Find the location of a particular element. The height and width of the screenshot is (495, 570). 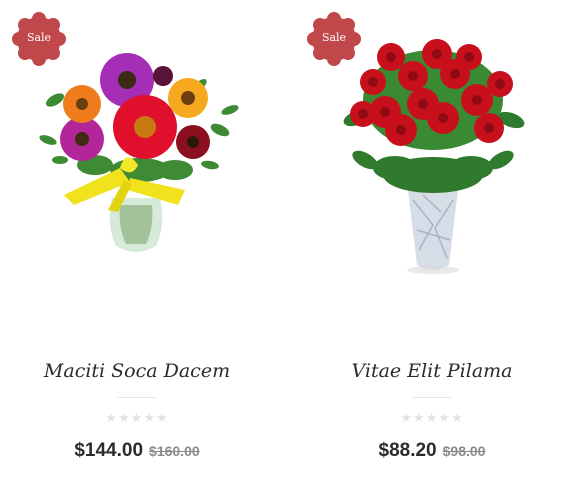

price-row: $144.00 $160.00 is located at coordinates (137, 451).